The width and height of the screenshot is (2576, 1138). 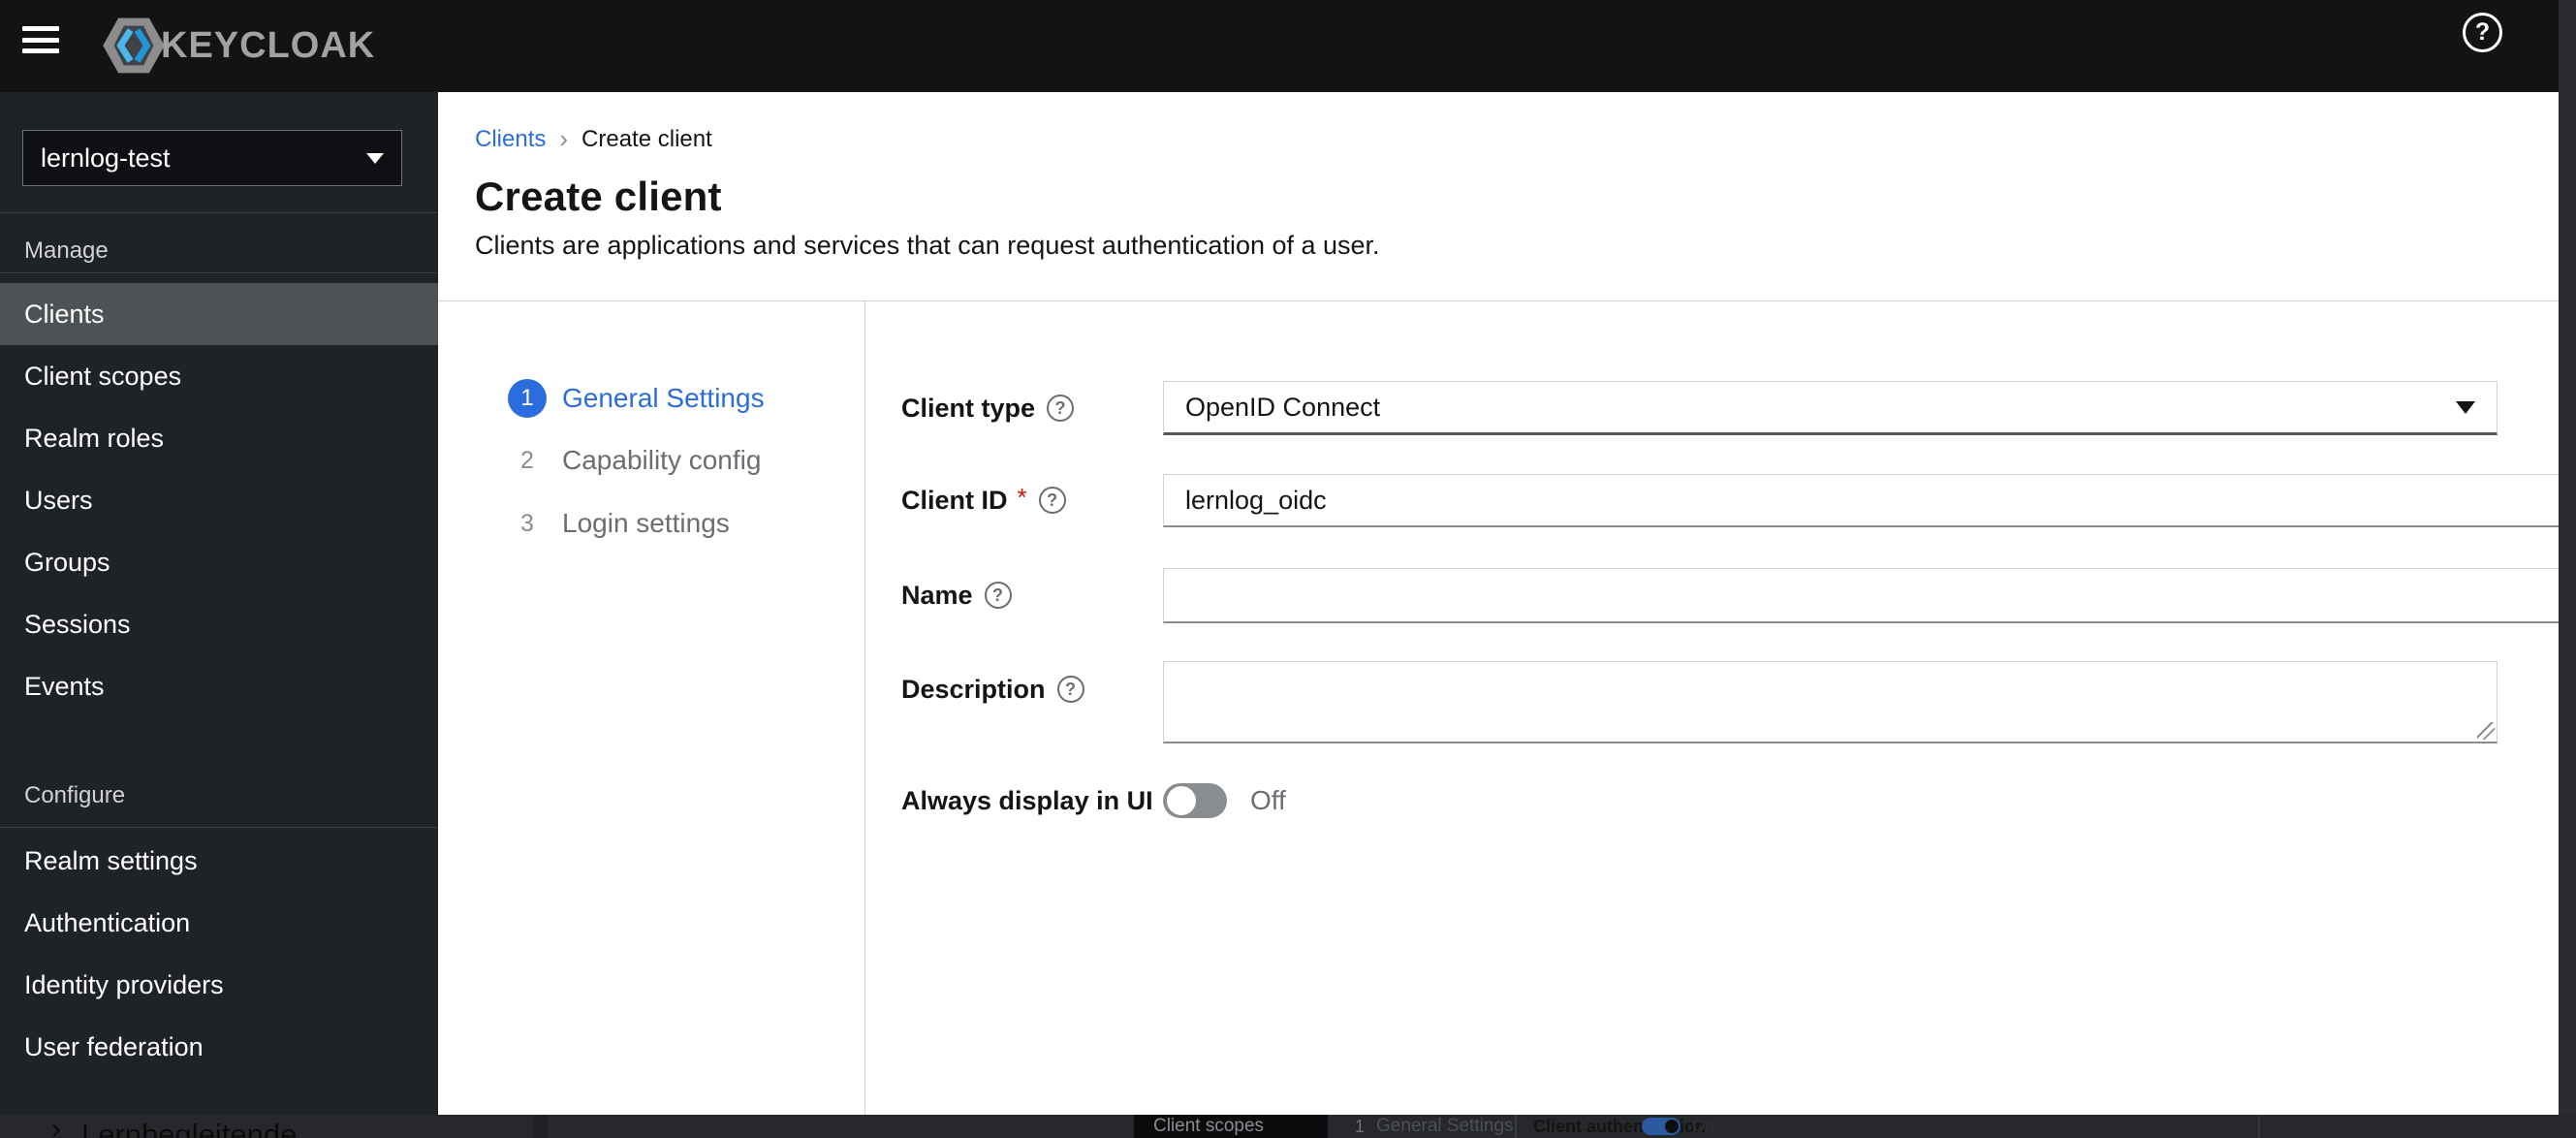 What do you see at coordinates (527, 460) in the screenshot?
I see `wizard-step-number: 2` at bounding box center [527, 460].